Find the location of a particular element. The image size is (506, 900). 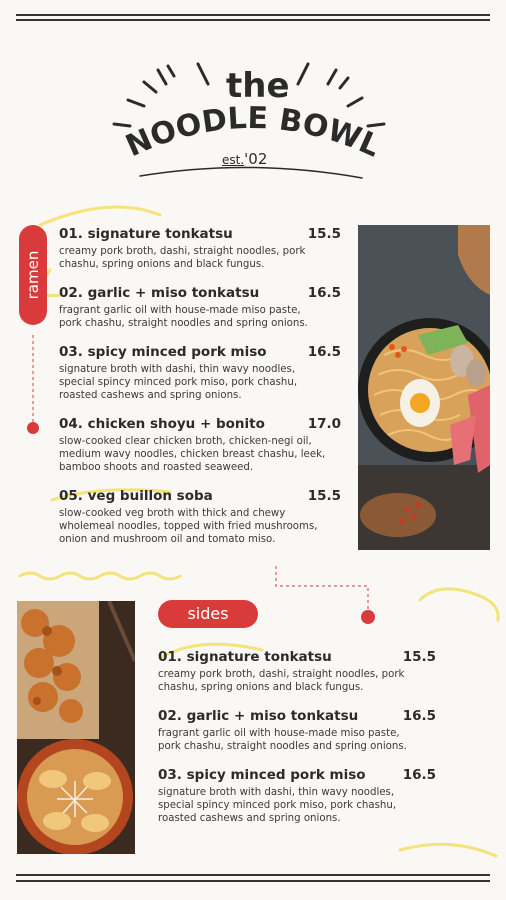

ramen-section-label: ramen is located at coordinates (33, 275).